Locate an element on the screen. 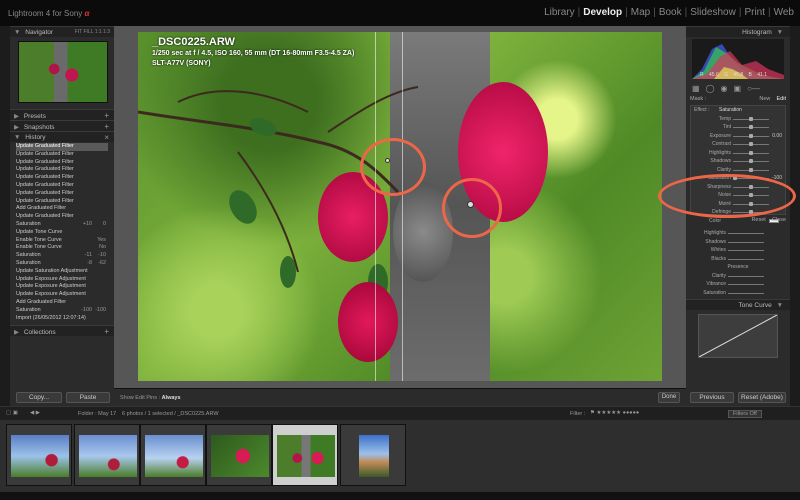 The width and height of the screenshot is (800, 500). filmstrip-thumb-selected is located at coordinates (305, 455).